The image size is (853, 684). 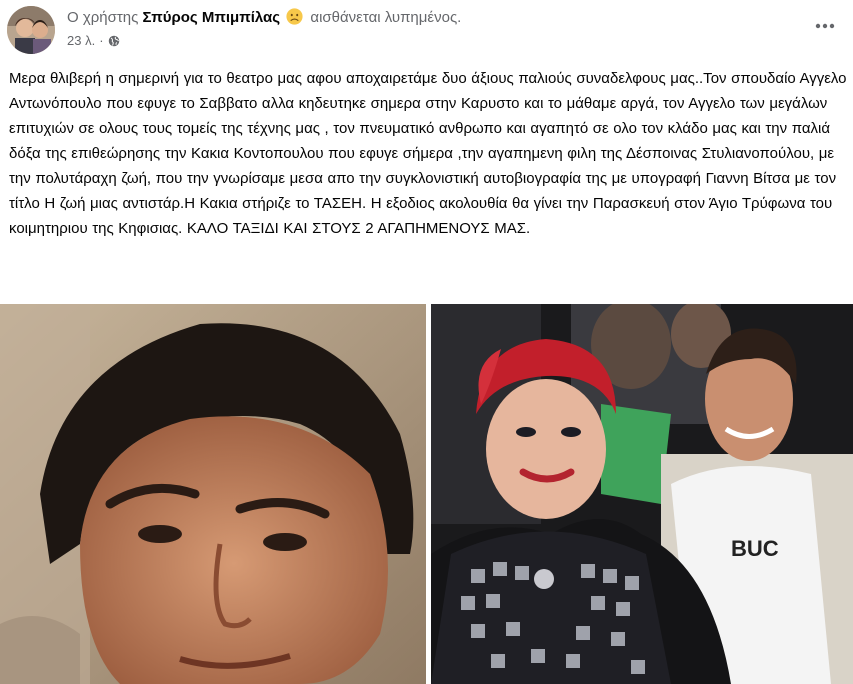 I want to click on post-meta: 23 λ. ·, so click(x=93, y=41).